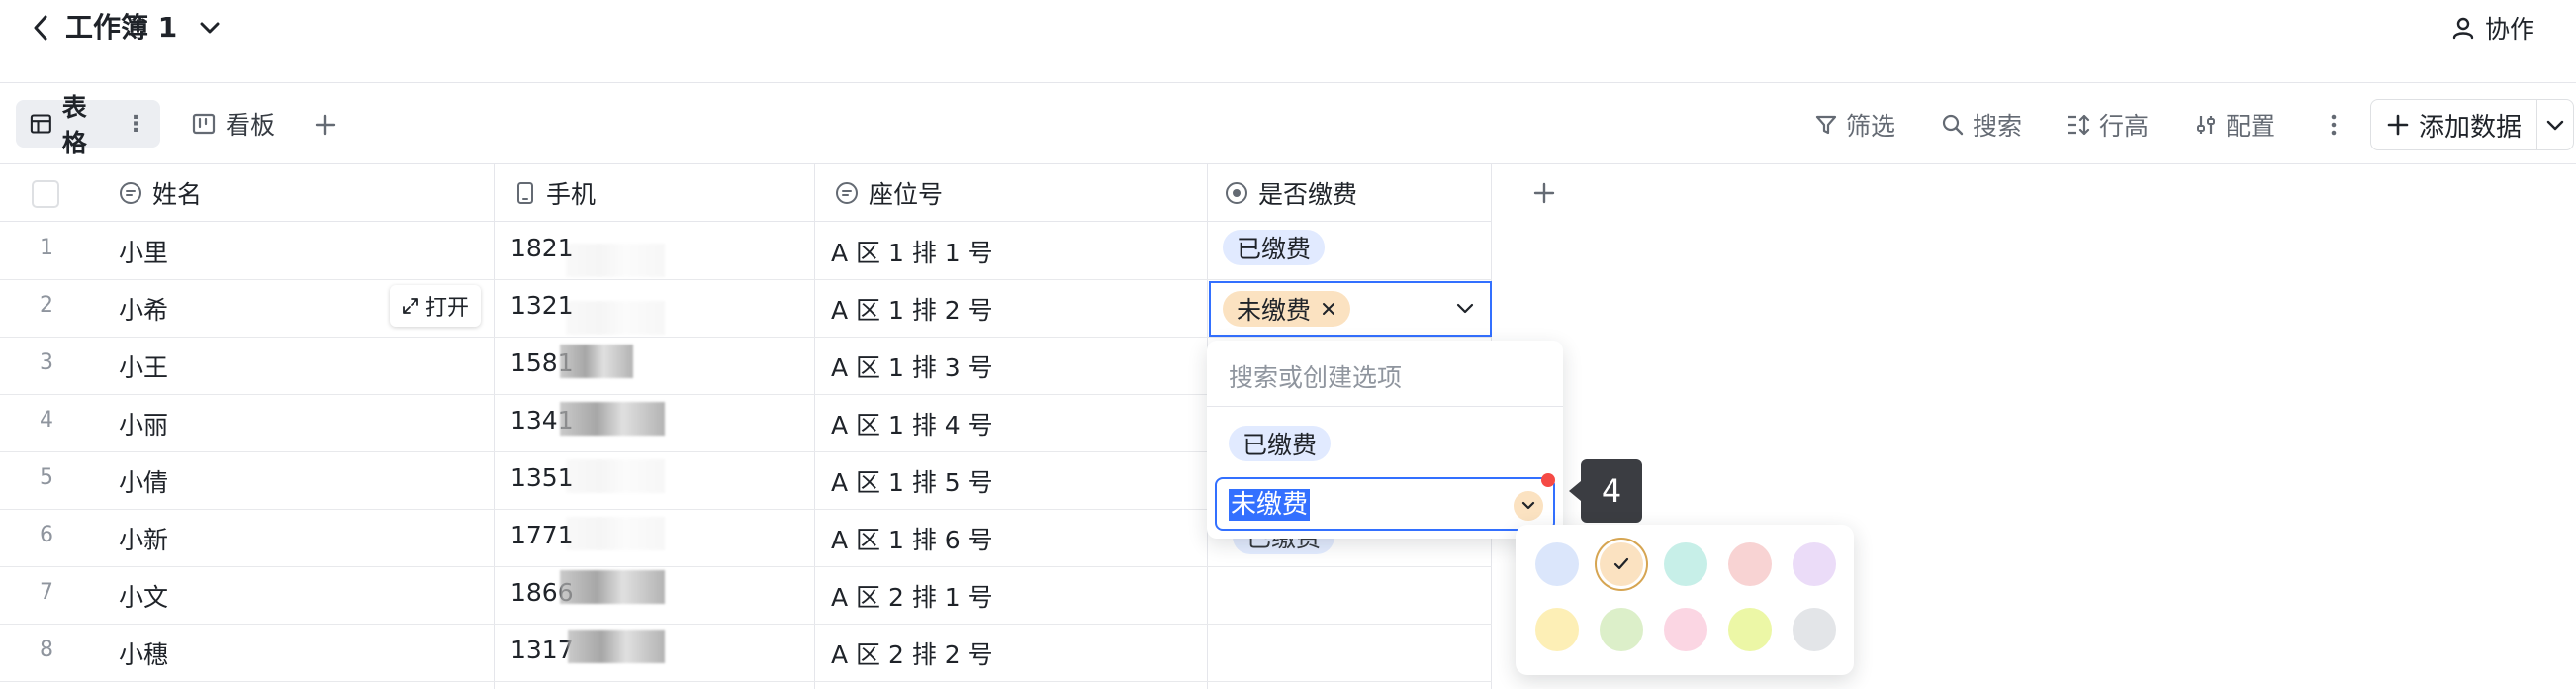 This screenshot has width=2576, height=689. What do you see at coordinates (1292, 193) in the screenshot?
I see `column-header-paid: 是否缴费` at bounding box center [1292, 193].